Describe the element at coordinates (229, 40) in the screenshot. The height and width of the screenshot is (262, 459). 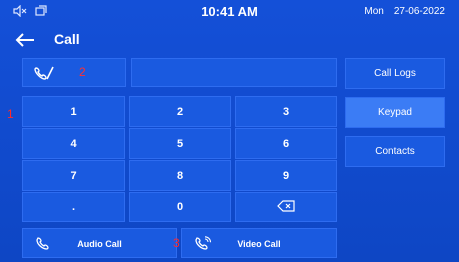
I see `title-bar: Call` at that location.